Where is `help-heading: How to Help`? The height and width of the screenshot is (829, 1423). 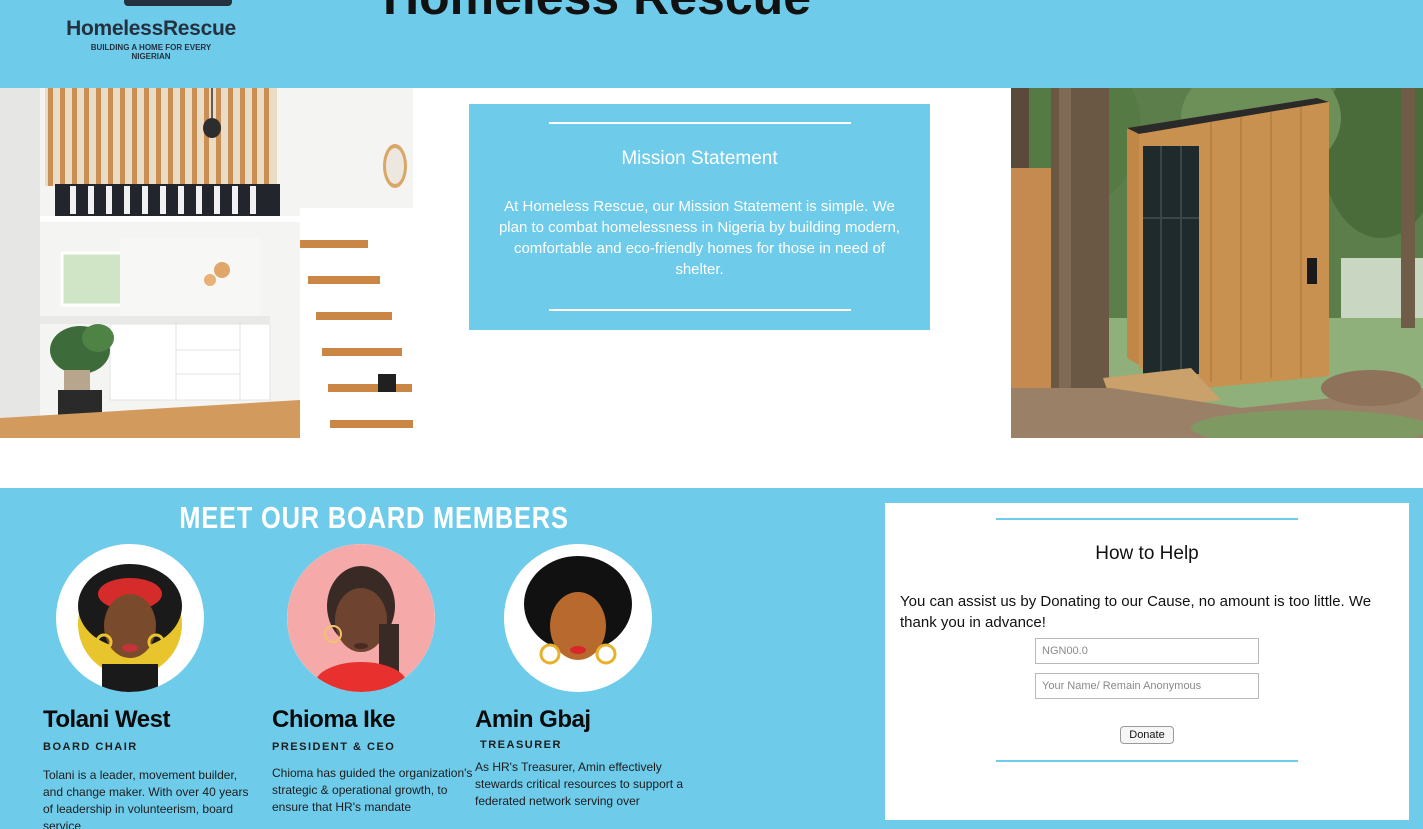 help-heading: How to Help is located at coordinates (1147, 553).